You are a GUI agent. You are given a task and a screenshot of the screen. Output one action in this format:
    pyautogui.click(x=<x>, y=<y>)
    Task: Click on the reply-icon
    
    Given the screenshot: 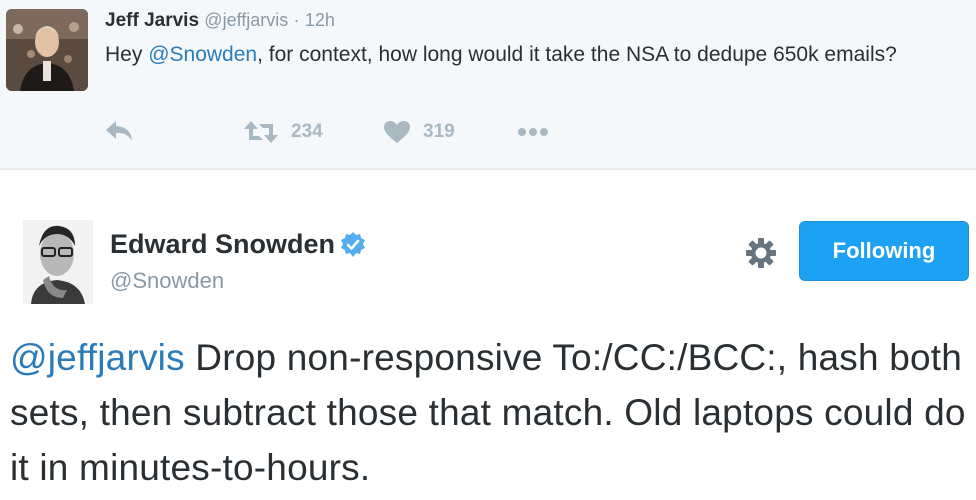 What is the action you would take?
    pyautogui.click(x=119, y=131)
    